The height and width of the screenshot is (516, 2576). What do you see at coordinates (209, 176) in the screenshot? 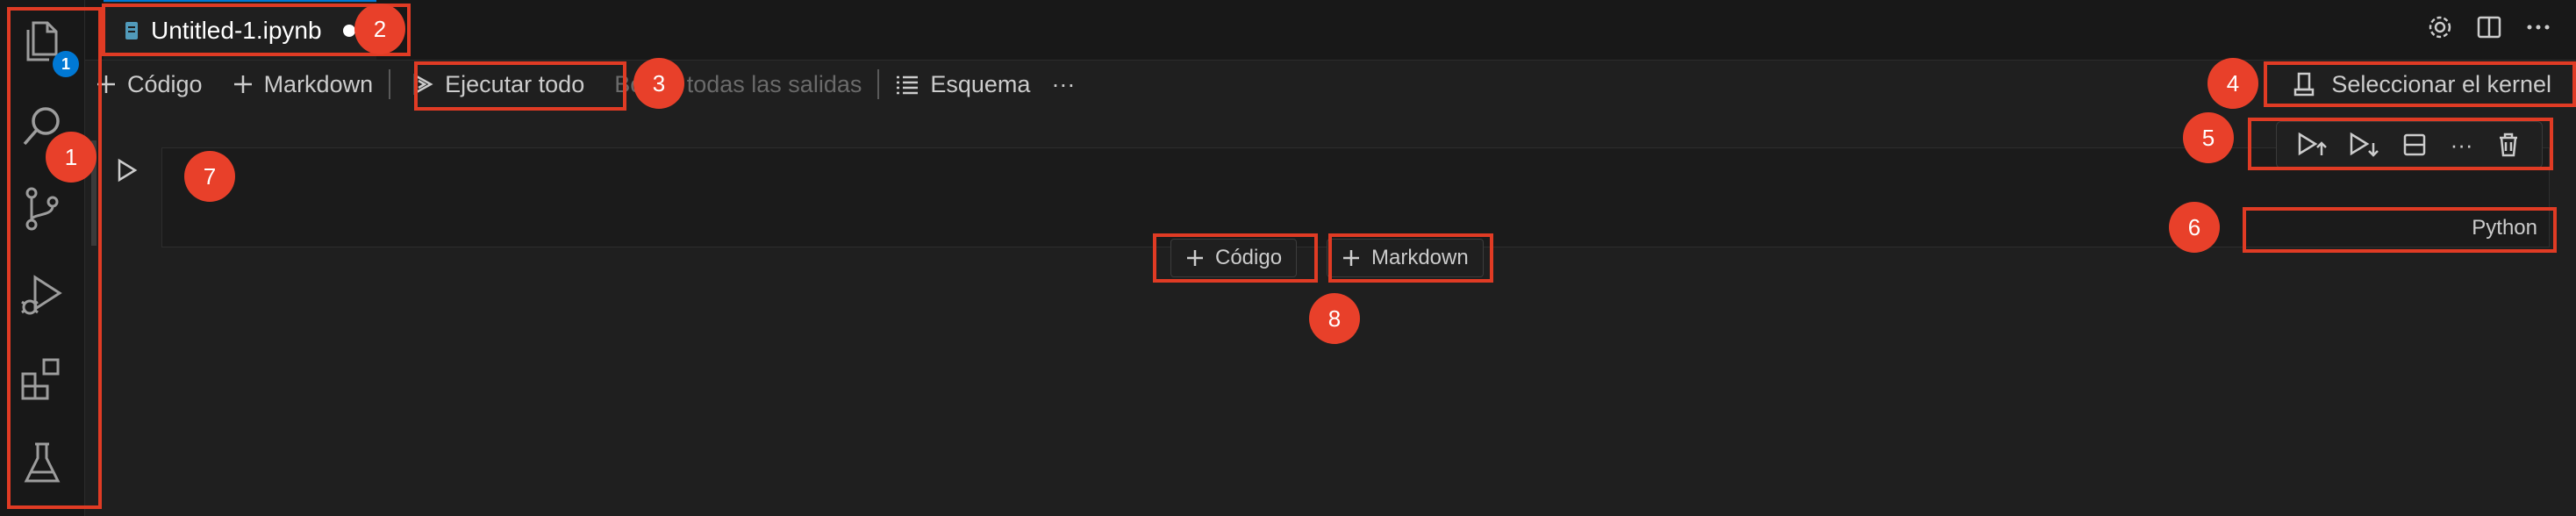
I see `annotation-number-7: 7` at bounding box center [209, 176].